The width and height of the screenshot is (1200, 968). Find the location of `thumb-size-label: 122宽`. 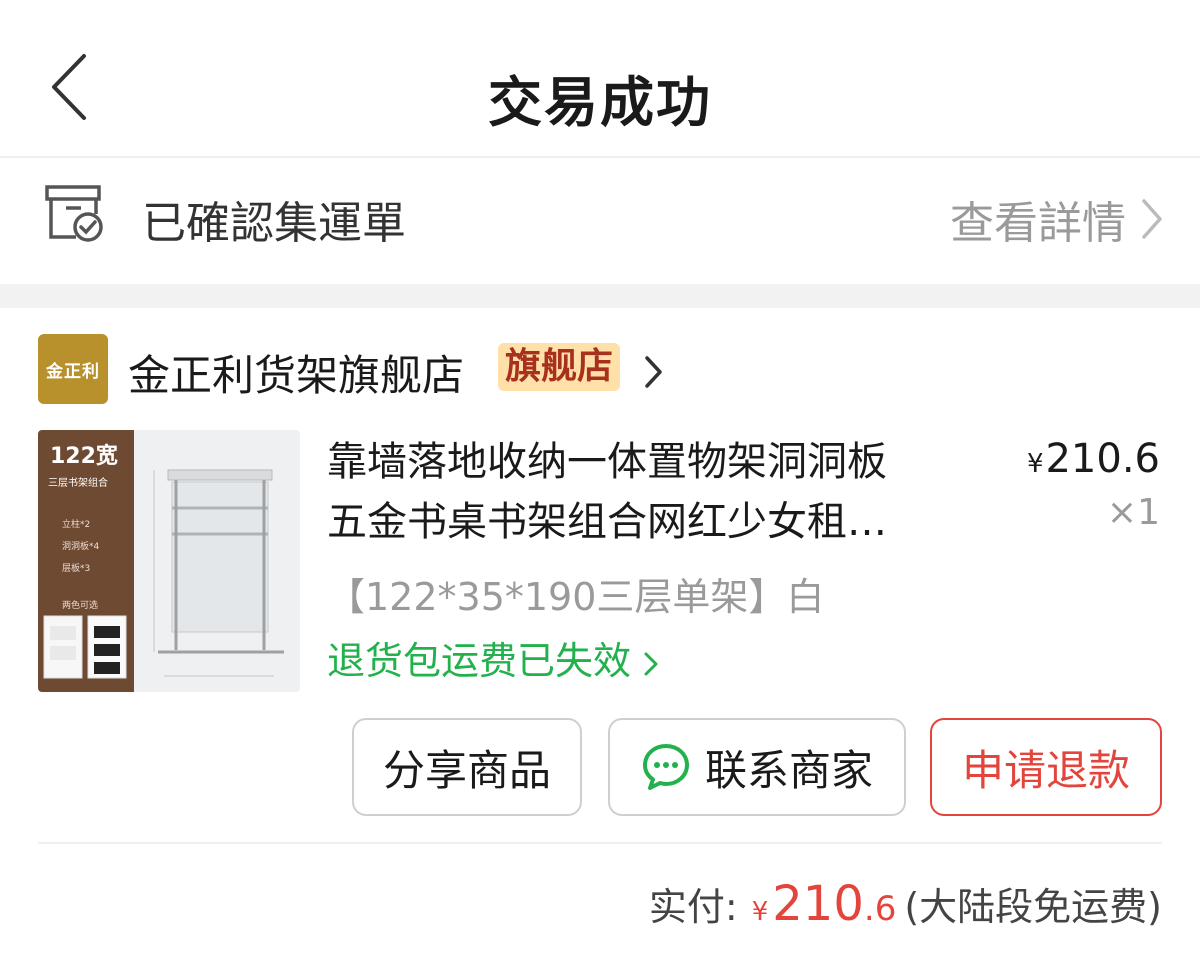

thumb-size-label: 122宽 is located at coordinates (84, 456).